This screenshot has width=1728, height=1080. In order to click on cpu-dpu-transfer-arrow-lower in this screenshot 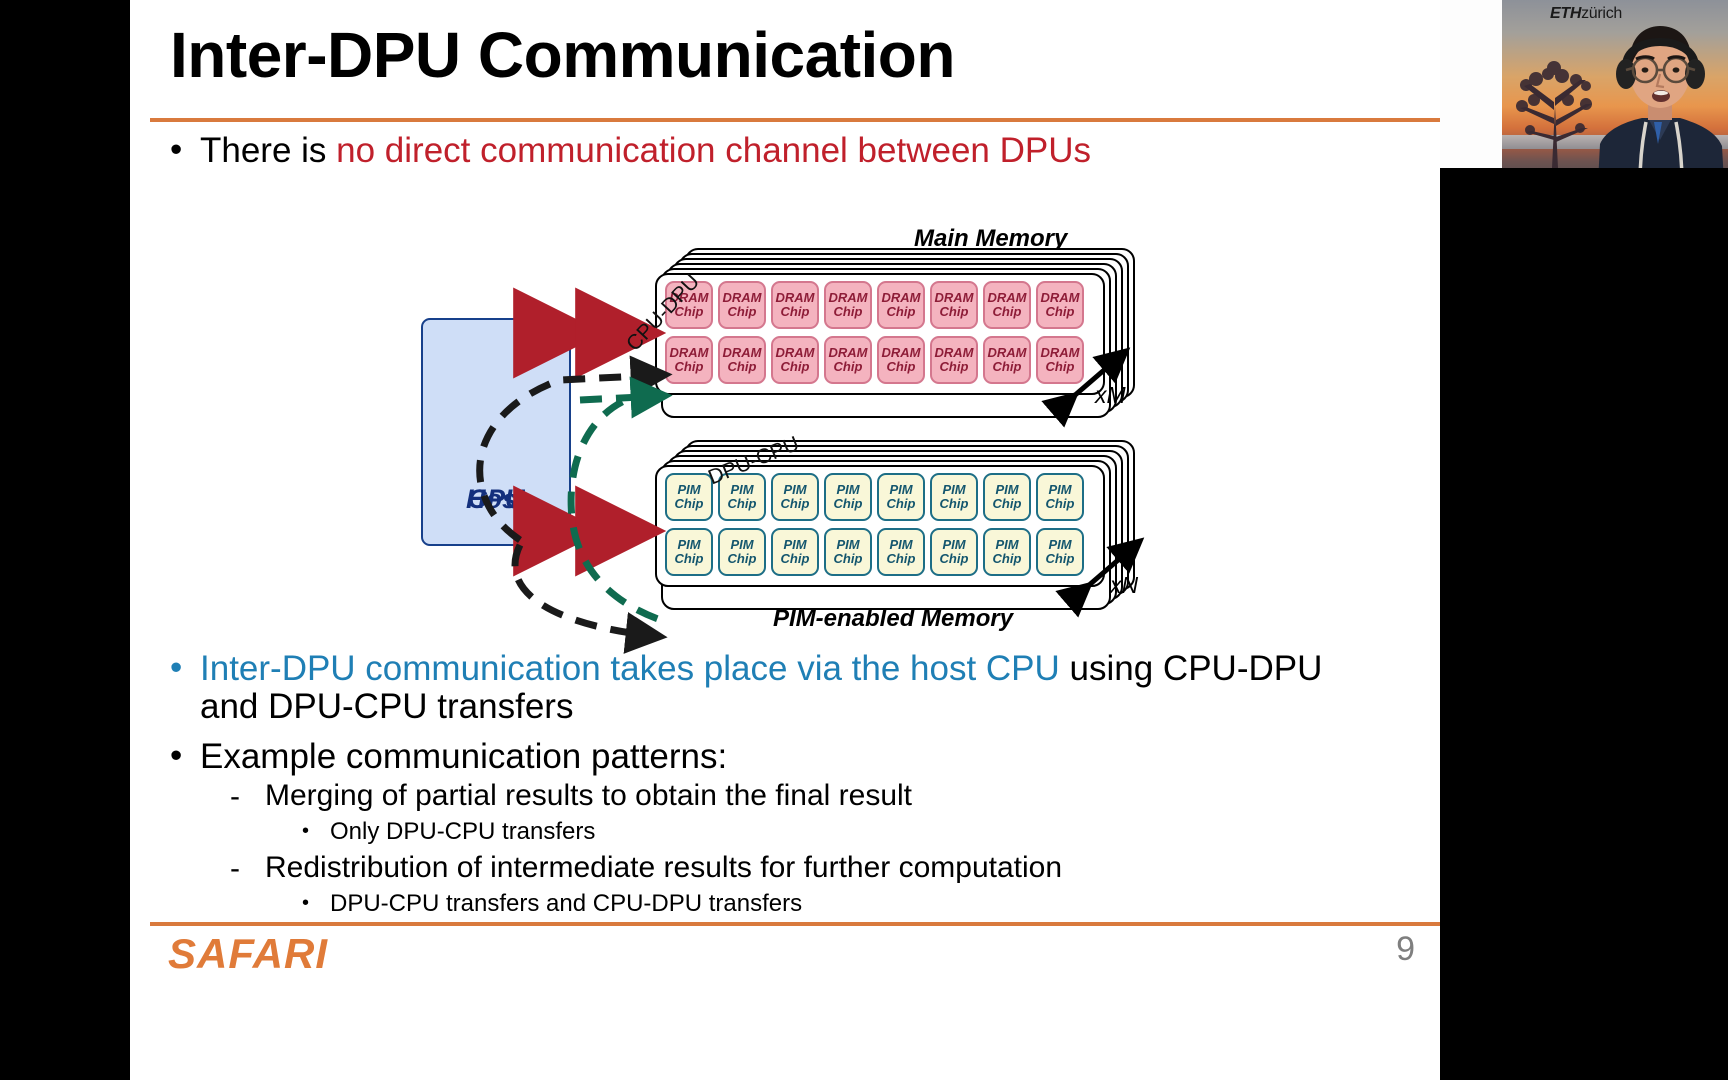, I will do `click(589, 598)`.